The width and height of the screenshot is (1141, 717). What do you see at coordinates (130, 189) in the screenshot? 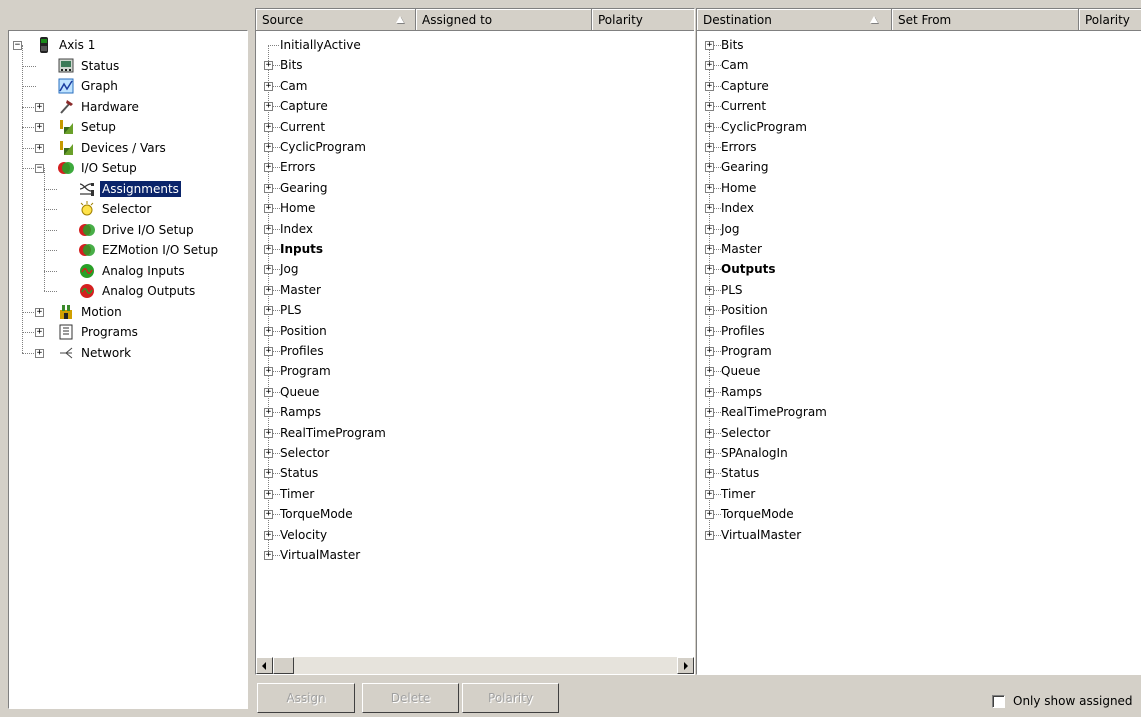
I see `tree-item-assignments: Assignments` at bounding box center [130, 189].